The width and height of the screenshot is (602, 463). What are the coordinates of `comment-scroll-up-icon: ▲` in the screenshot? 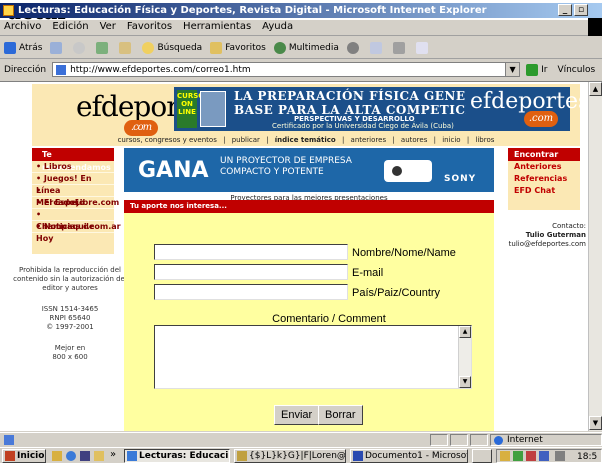 It's located at (465, 332).